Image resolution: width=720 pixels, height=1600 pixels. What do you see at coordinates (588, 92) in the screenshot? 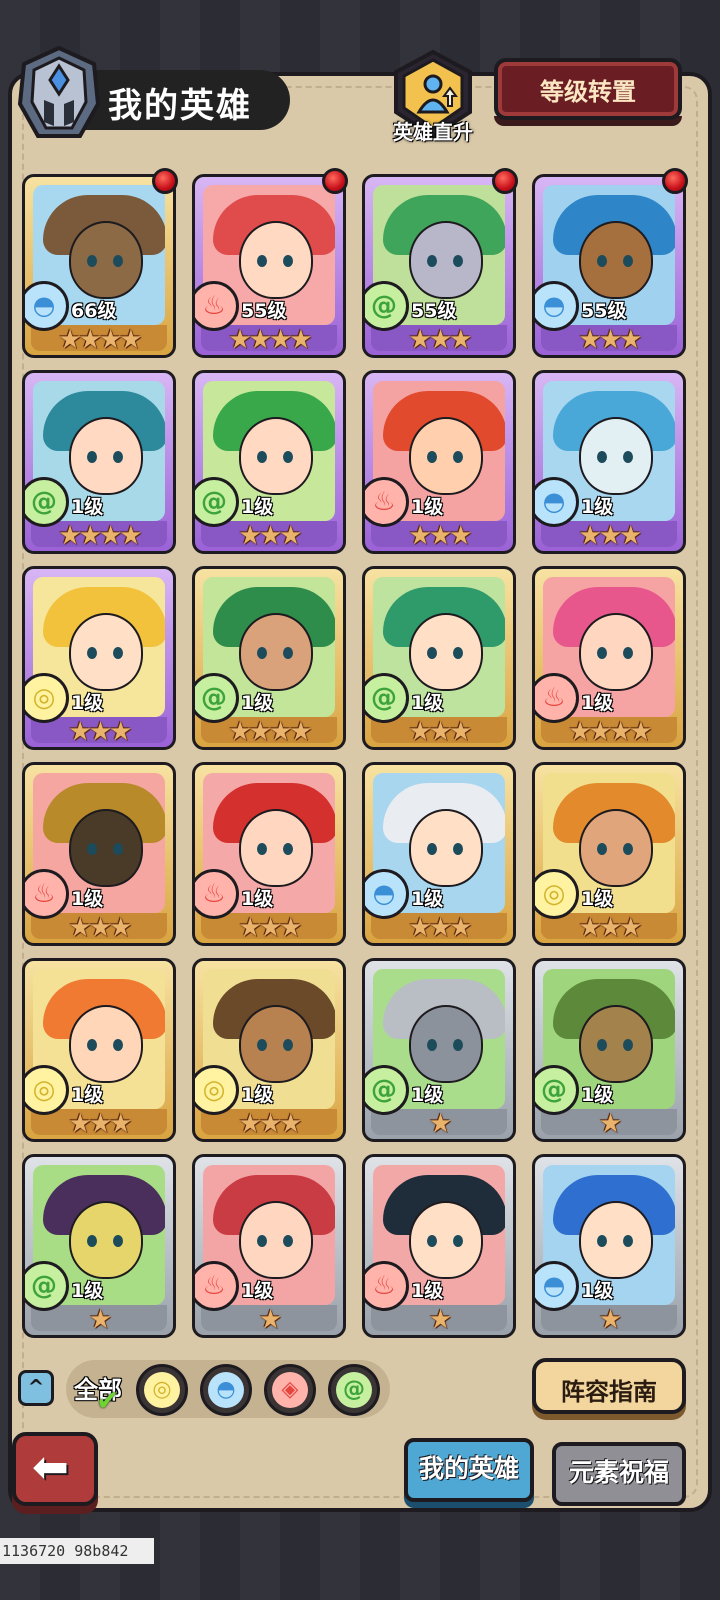
I see `rank-transfer-label: 等级转置` at bounding box center [588, 92].